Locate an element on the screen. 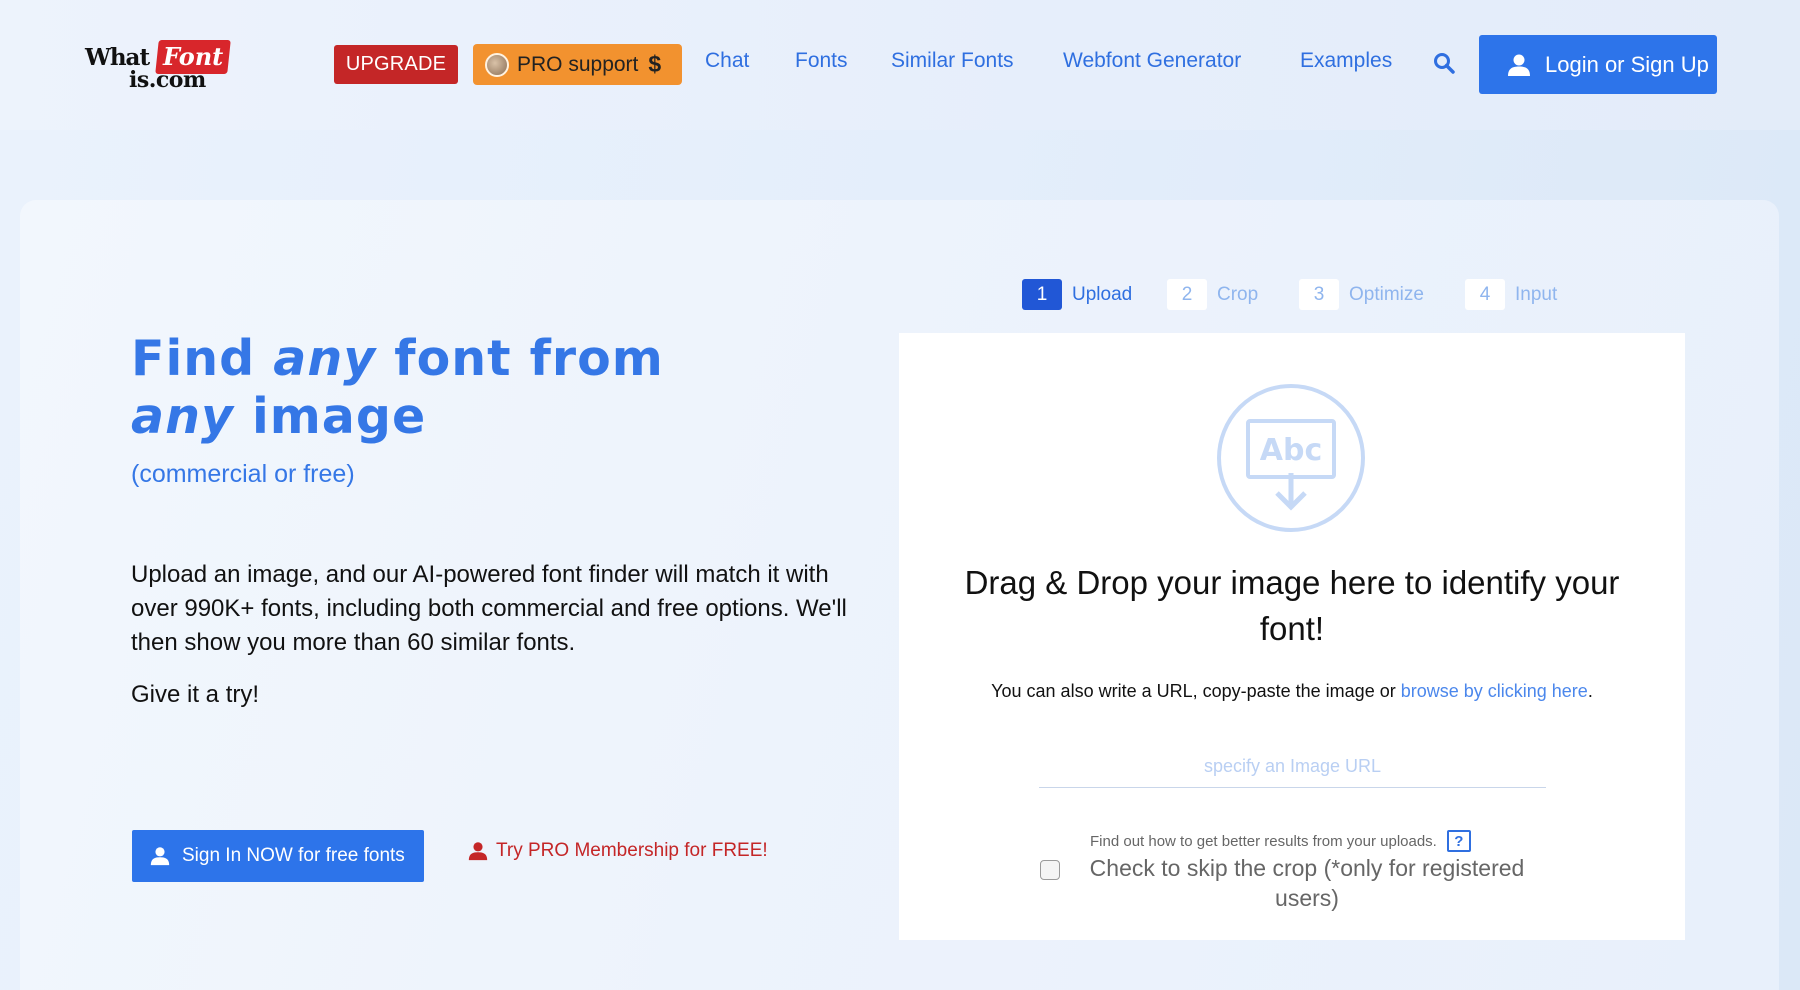 This screenshot has width=1800, height=990. try-pro-link: Try PRO Membership for FREE! is located at coordinates (618, 851).